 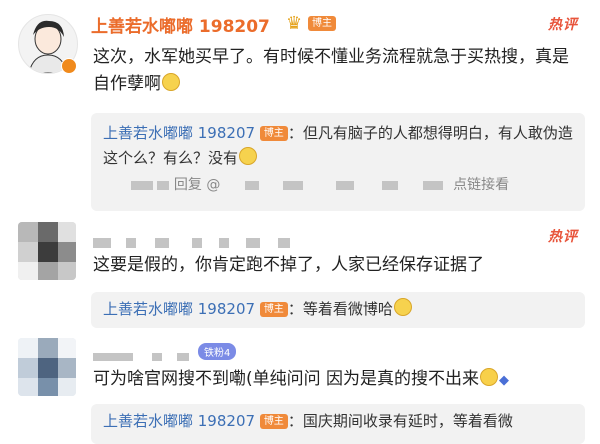 What do you see at coordinates (400, 421) in the screenshot?
I see `reply-text: ：国庆期间收录有延时，等着看微` at bounding box center [400, 421].